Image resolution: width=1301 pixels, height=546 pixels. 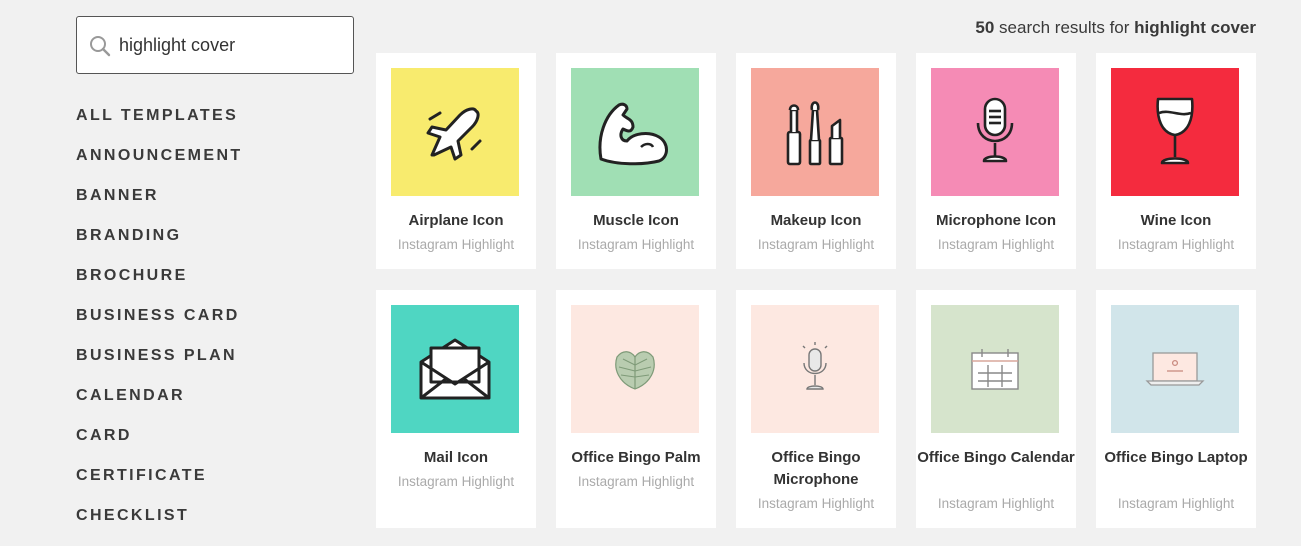 I want to click on search-box, so click(x=215, y=45).